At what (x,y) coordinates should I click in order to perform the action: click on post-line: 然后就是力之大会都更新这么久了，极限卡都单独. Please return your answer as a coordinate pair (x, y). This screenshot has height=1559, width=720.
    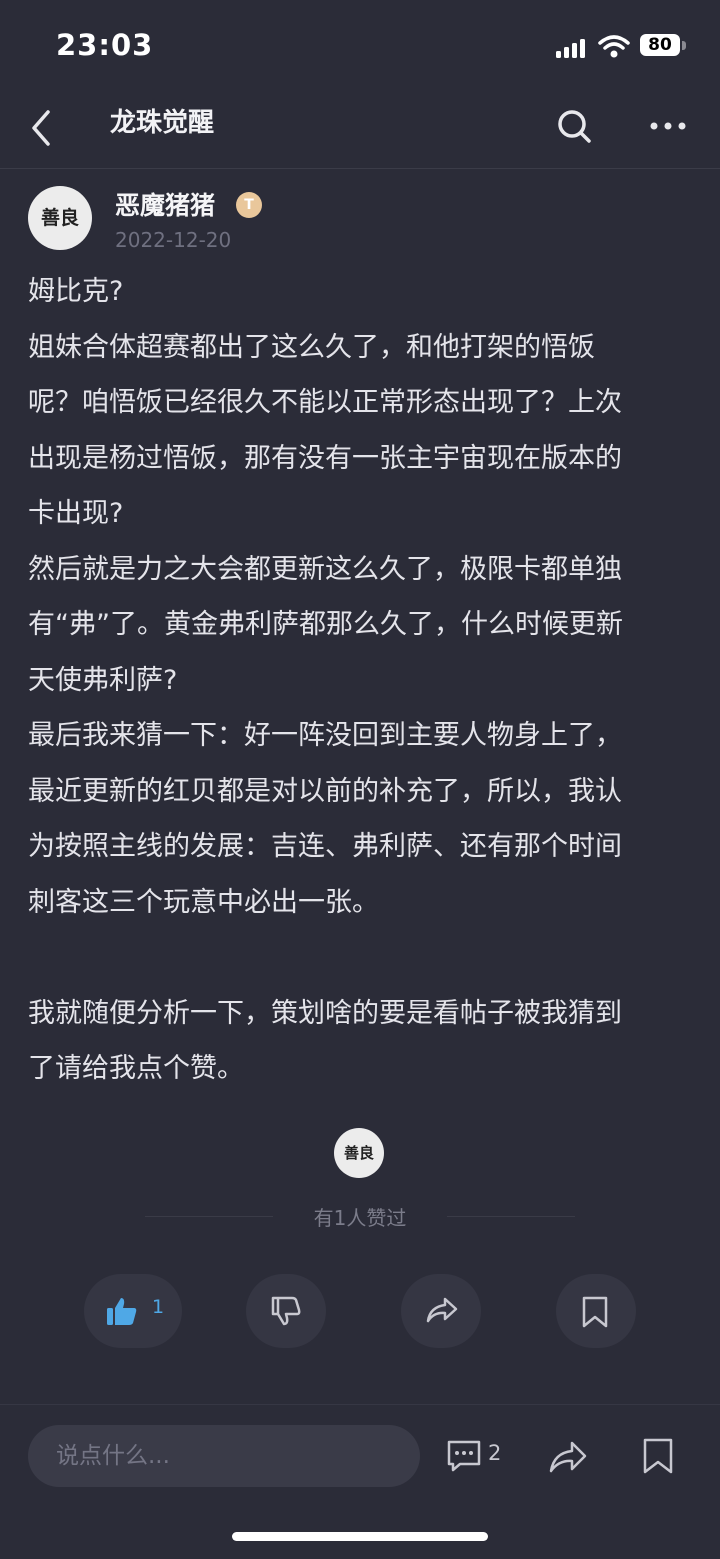
    Looking at the image, I should click on (325, 569).